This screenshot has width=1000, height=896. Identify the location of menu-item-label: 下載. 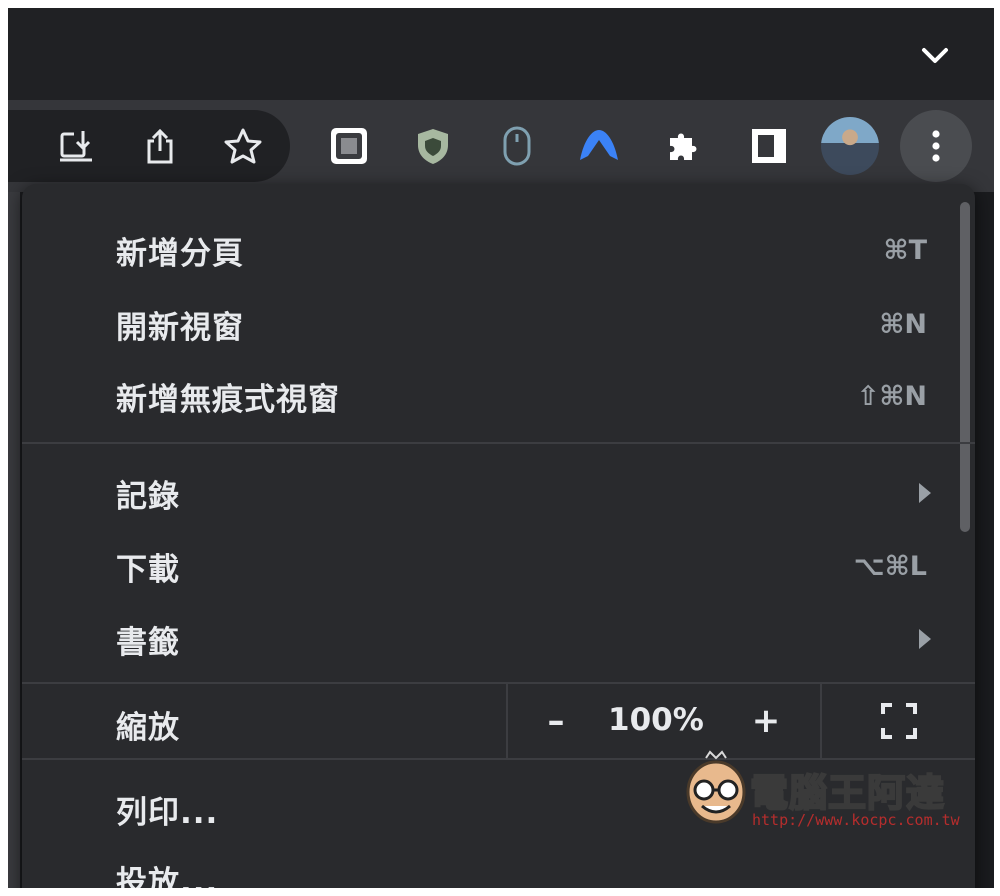
(148, 569).